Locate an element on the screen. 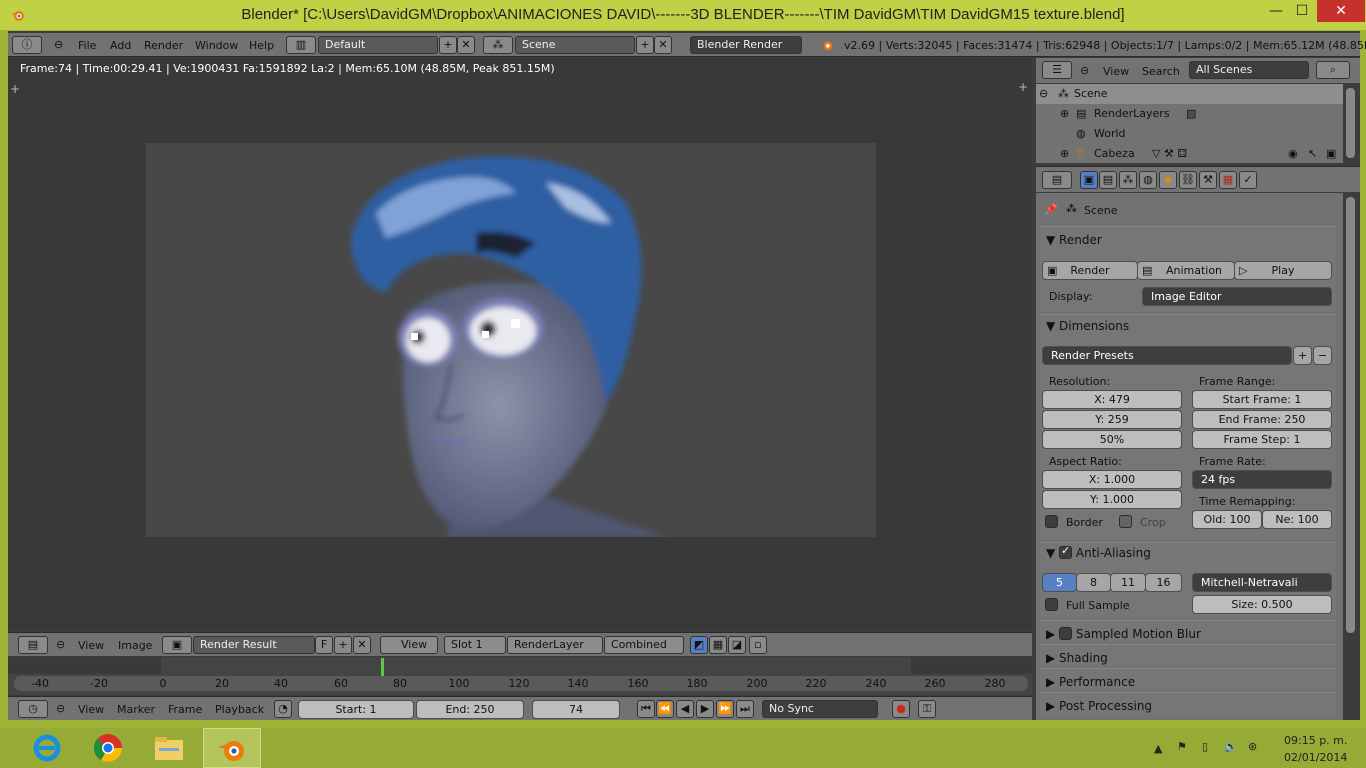 This screenshot has width=1366, height=768. prev-keyframe-icon: ⏪ is located at coordinates (665, 709).